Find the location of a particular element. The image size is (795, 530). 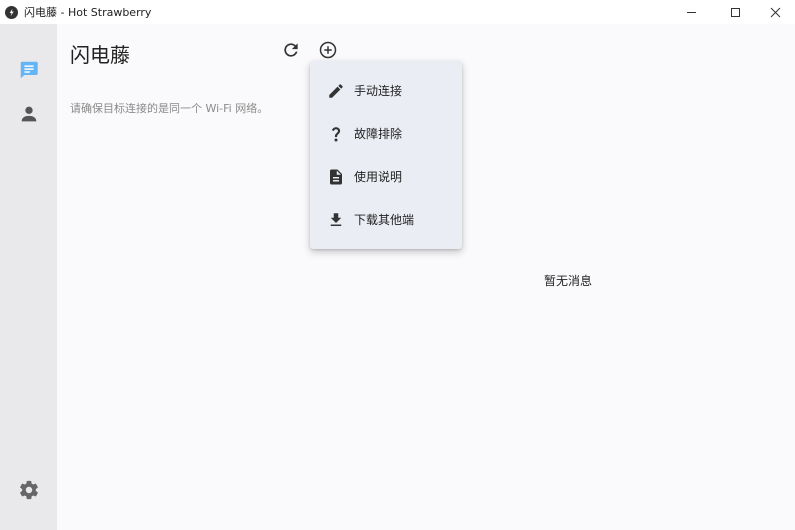

minimize-icon is located at coordinates (691, 12).